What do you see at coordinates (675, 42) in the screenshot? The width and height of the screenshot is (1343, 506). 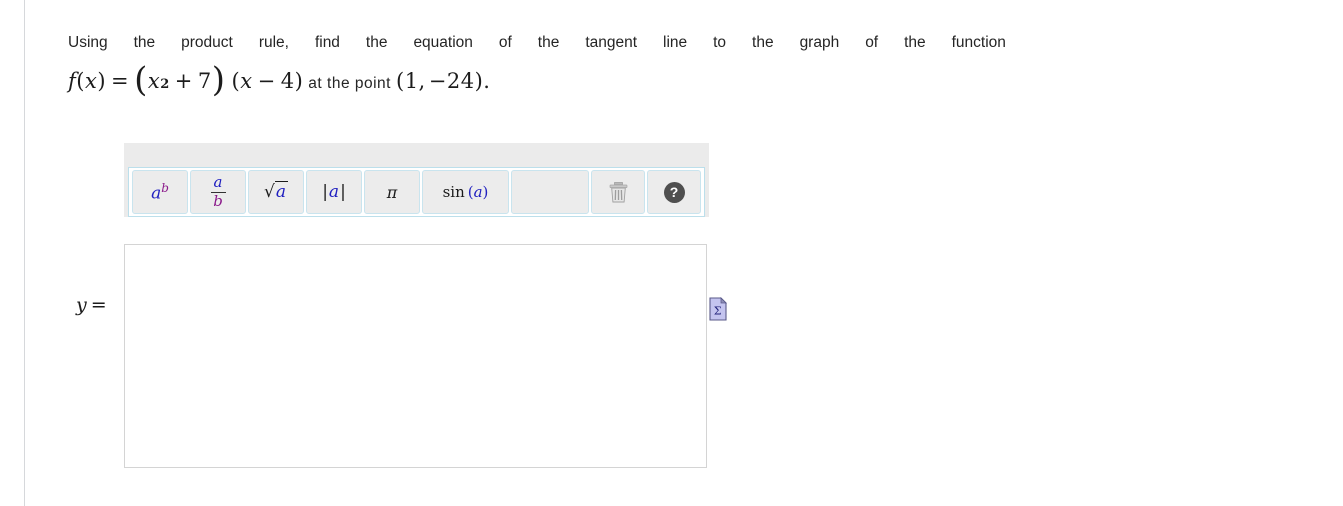 I see `question-word: line` at bounding box center [675, 42].